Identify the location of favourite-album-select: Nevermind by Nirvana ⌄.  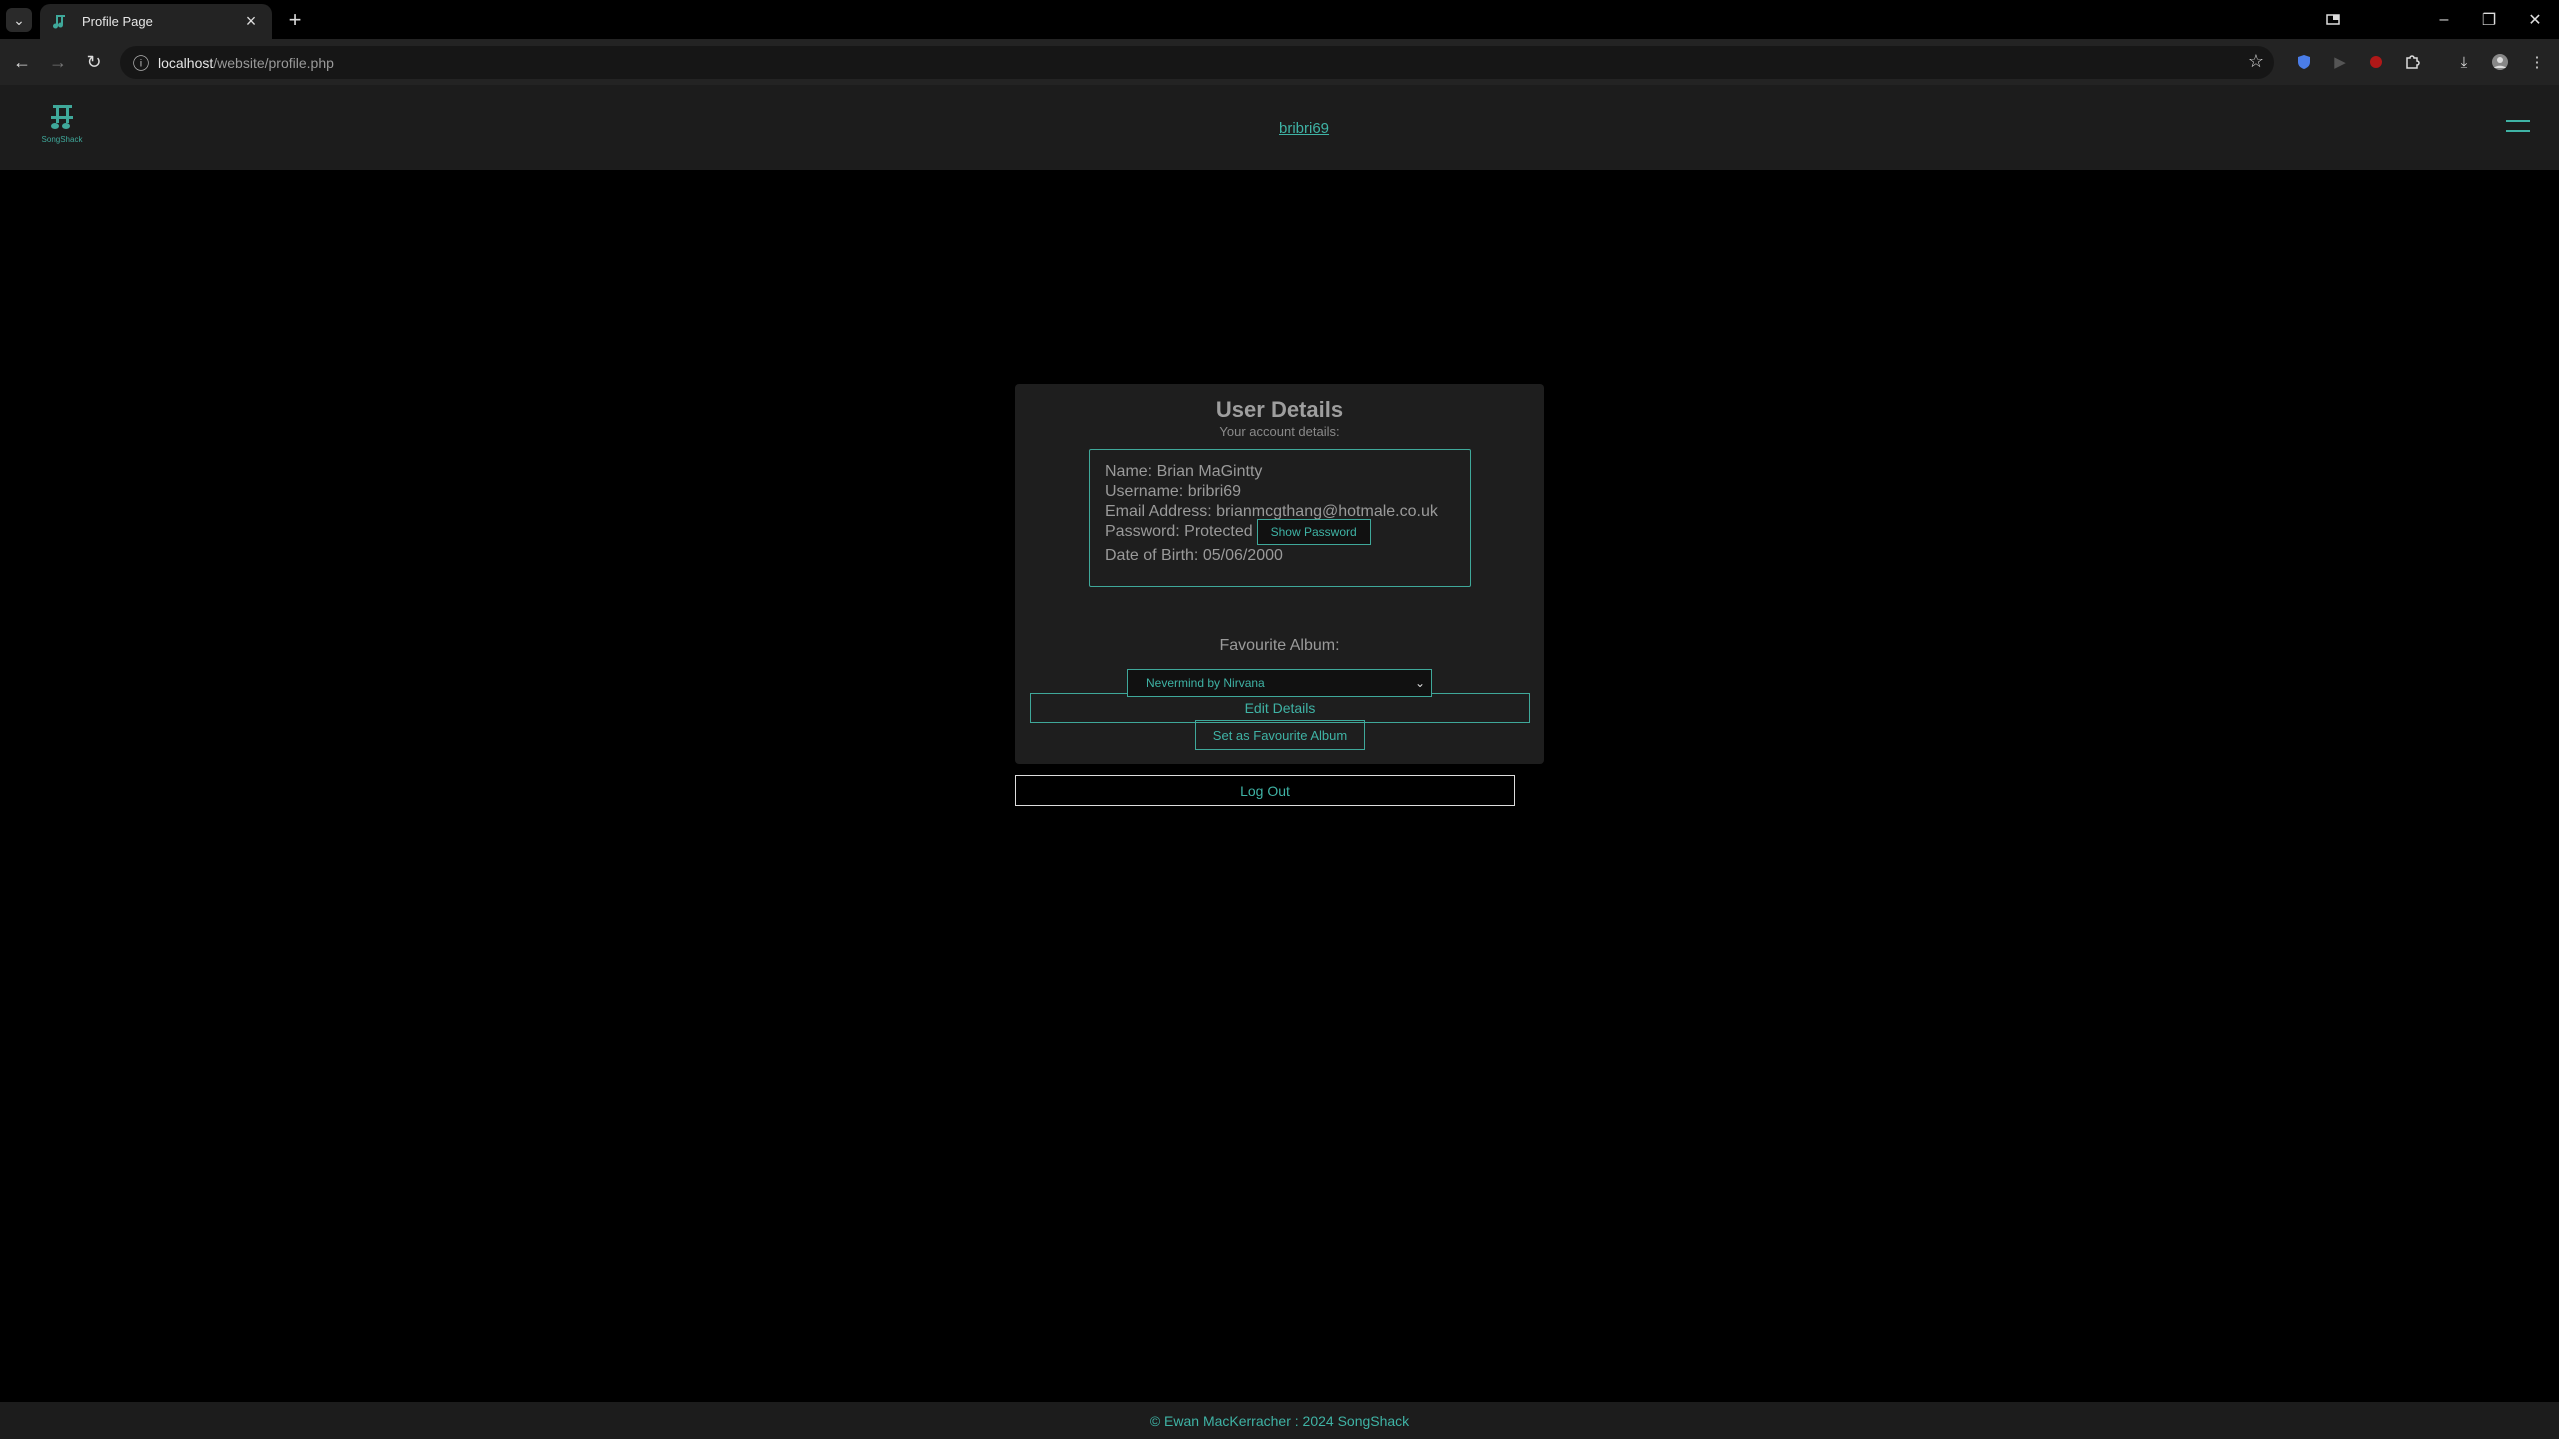
(1279, 683).